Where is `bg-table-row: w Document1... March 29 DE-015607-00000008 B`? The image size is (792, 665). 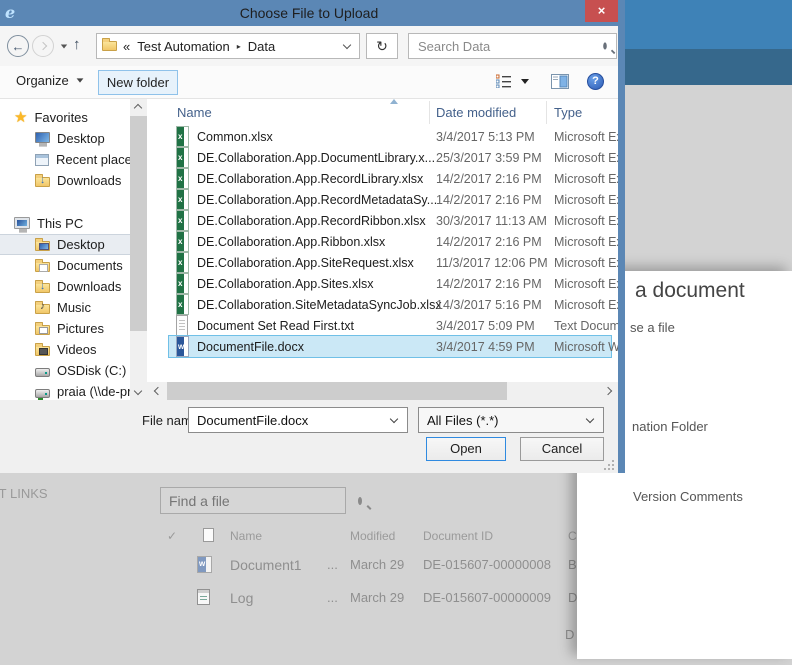
bg-table-row: w Document1... March 29 DE-015607-00000008 B is located at coordinates (288, 566).